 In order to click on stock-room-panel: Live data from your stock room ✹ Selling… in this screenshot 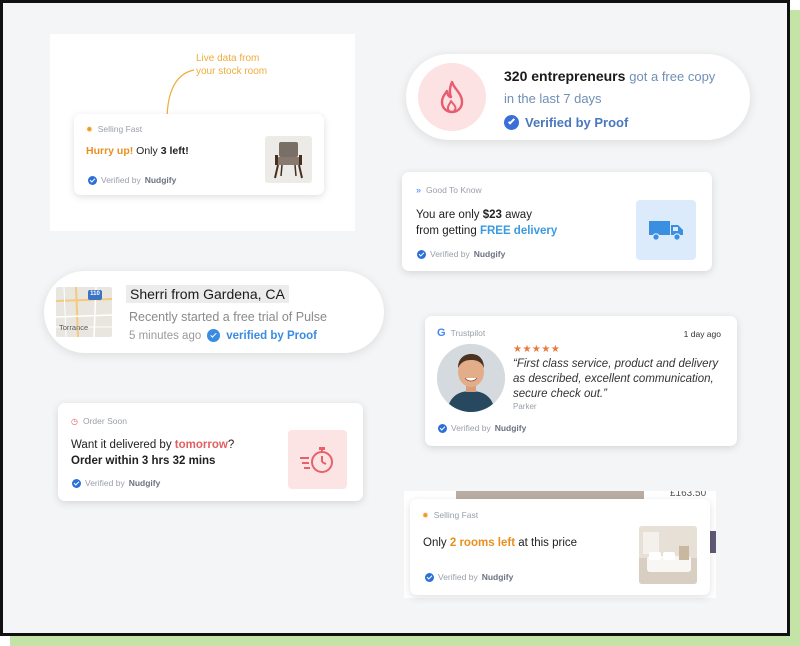, I will do `click(202, 132)`.